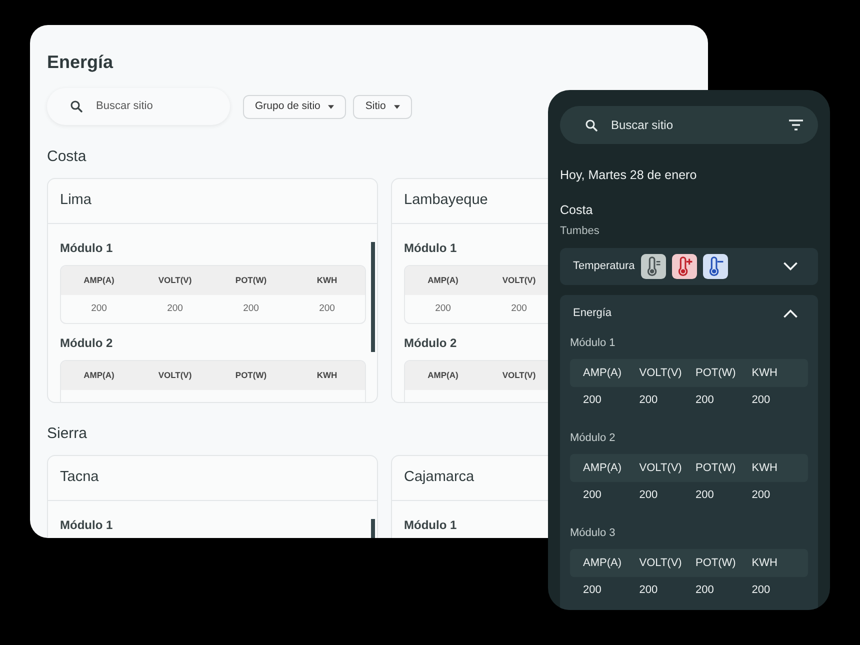 Image resolution: width=860 pixels, height=645 pixels. Describe the element at coordinates (689, 313) in the screenshot. I see `accordion-header: Energía` at that location.